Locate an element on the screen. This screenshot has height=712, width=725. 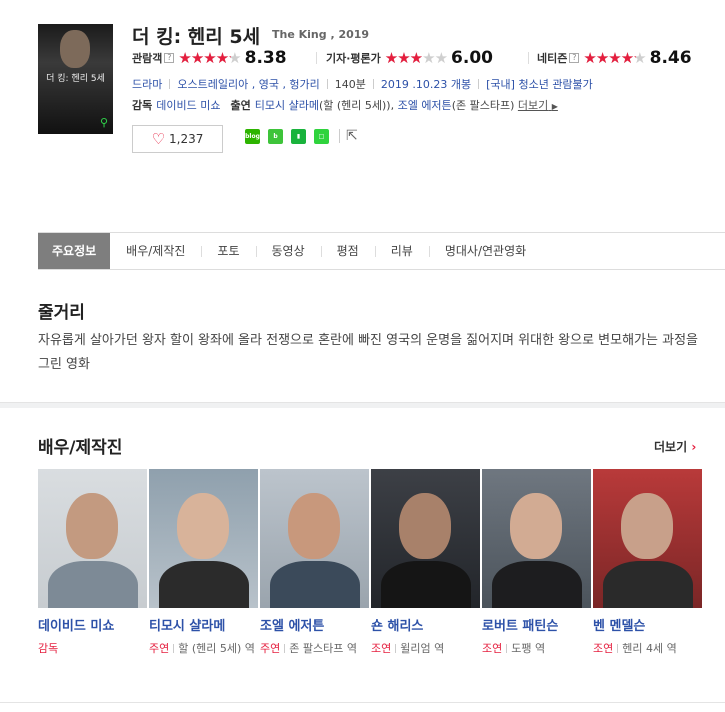
person-name: 숀 해리스 is located at coordinates (426, 624).